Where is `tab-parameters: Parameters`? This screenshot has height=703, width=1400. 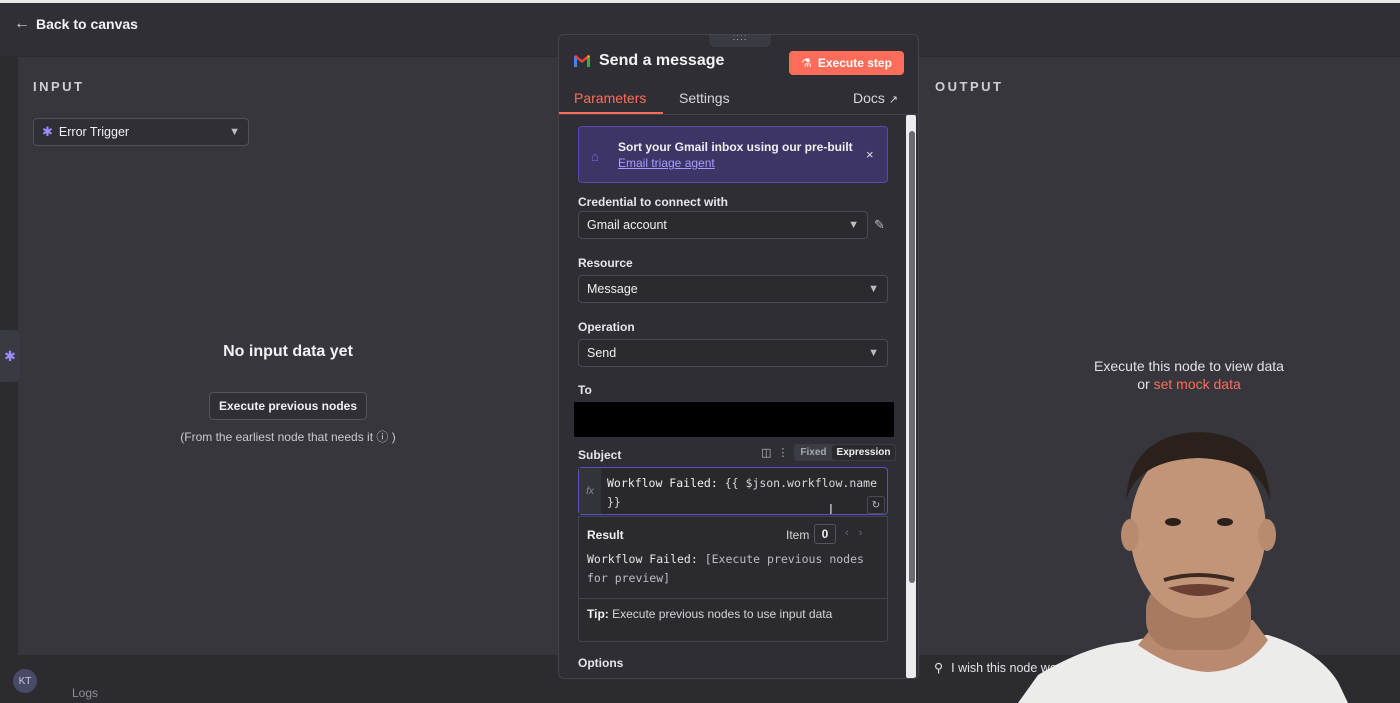
tab-parameters: Parameters is located at coordinates (610, 98).